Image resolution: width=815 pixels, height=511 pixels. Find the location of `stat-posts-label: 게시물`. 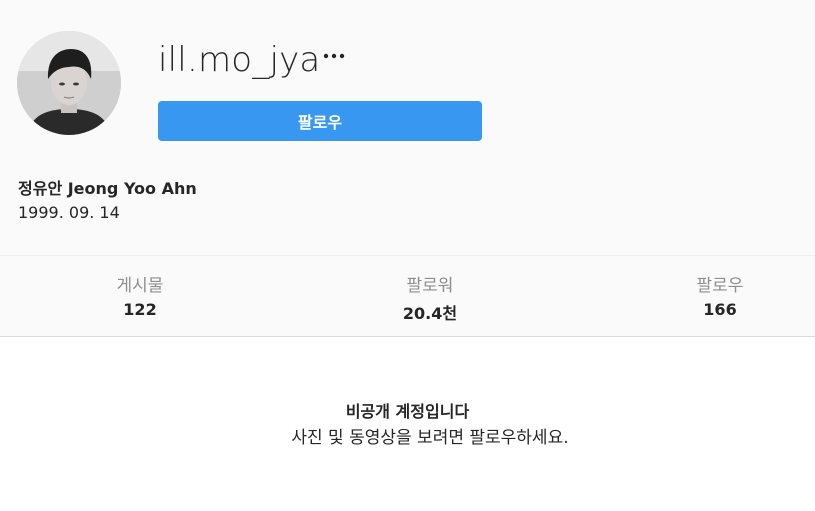

stat-posts-label: 게시물 is located at coordinates (140, 286).